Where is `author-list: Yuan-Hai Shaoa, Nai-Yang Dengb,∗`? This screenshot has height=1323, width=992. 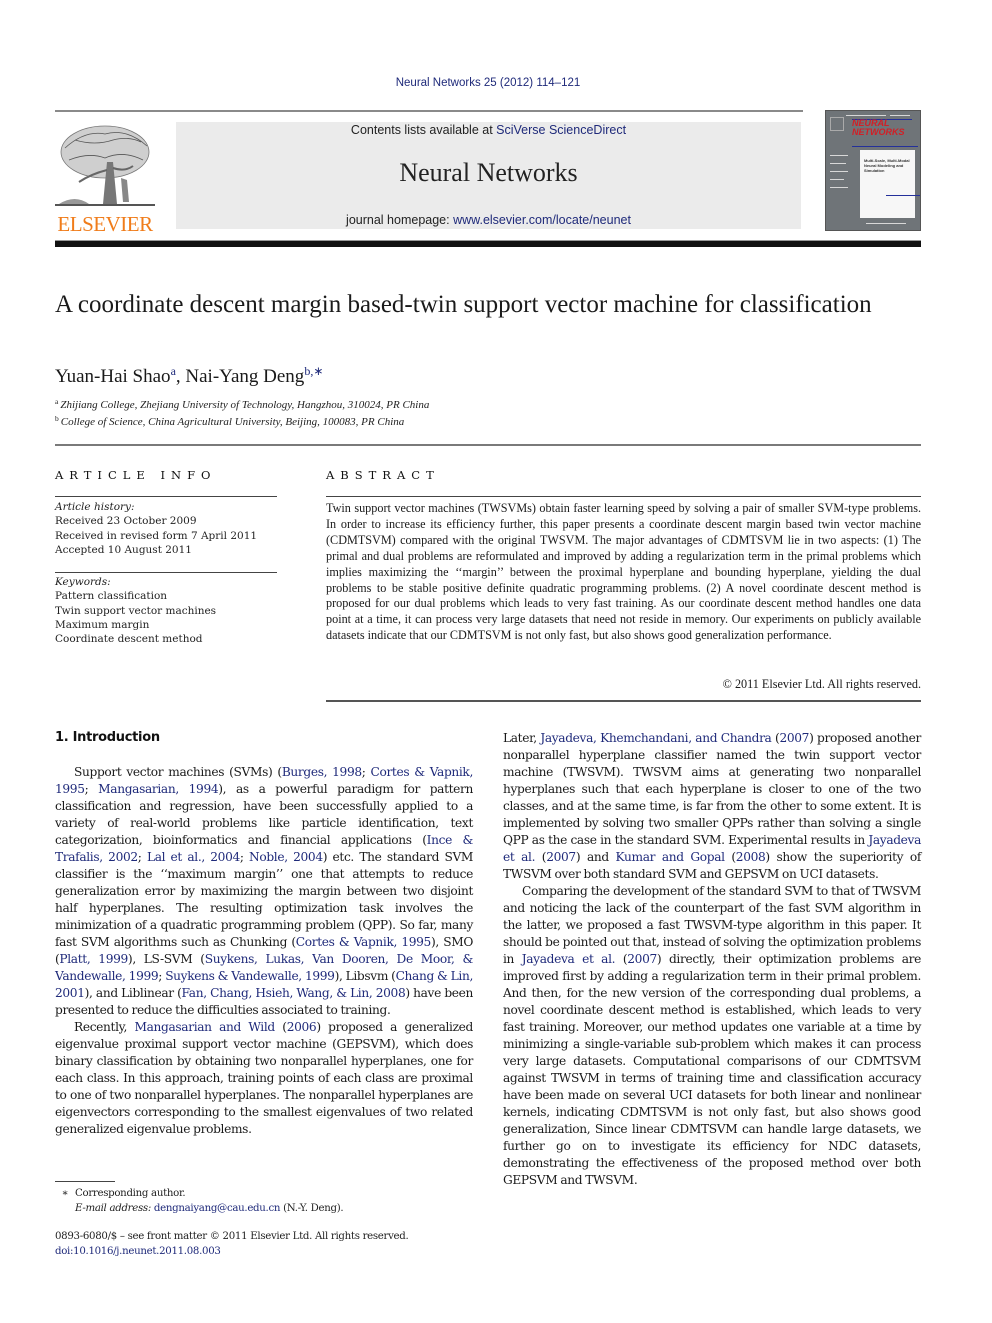 author-list: Yuan-Hai Shaoa, Nai-Yang Dengb,∗ is located at coordinates (189, 375).